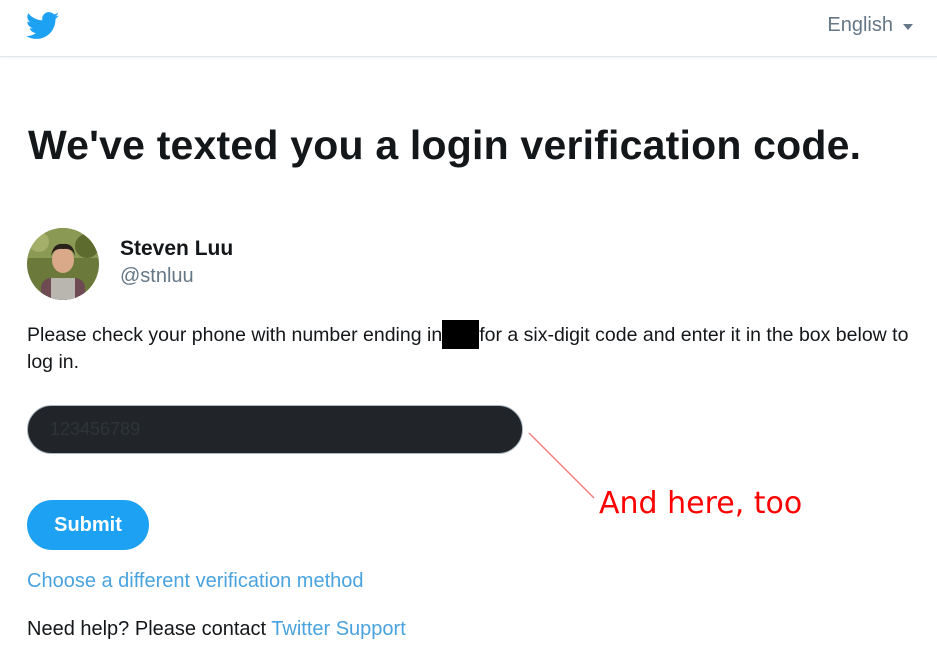 This screenshot has height=671, width=937. What do you see at coordinates (701, 503) in the screenshot?
I see `annotation-text: And here, too` at bounding box center [701, 503].